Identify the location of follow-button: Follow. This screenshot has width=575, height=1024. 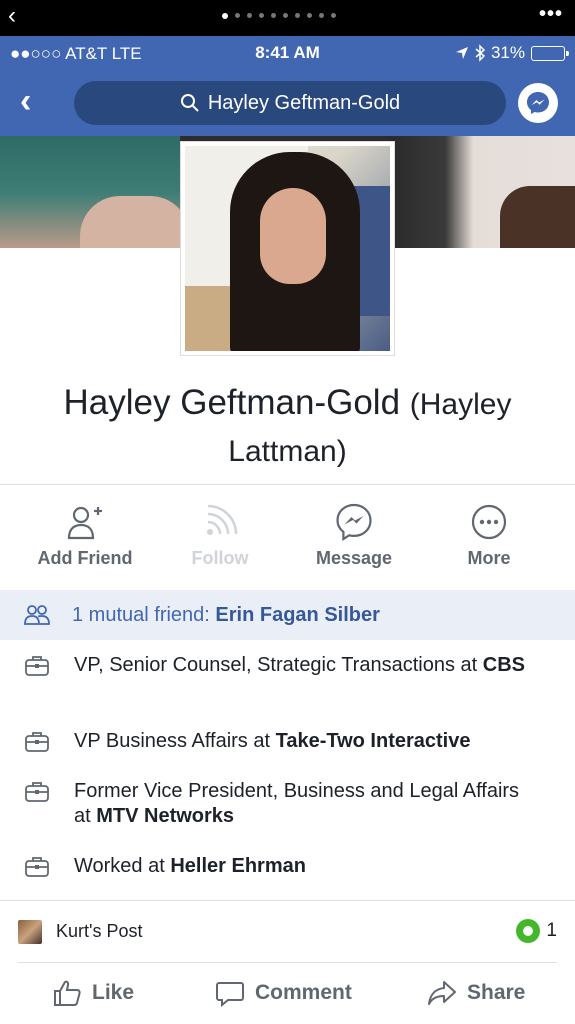
(220, 534).